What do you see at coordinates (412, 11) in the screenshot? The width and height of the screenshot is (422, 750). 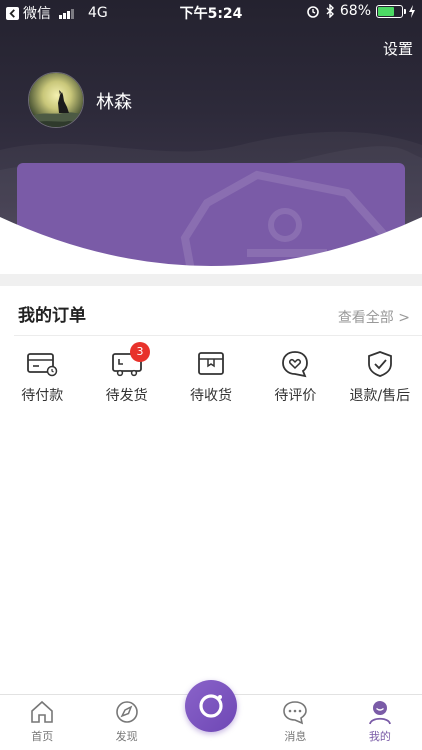 I see `charging-bolt-icon` at bounding box center [412, 11].